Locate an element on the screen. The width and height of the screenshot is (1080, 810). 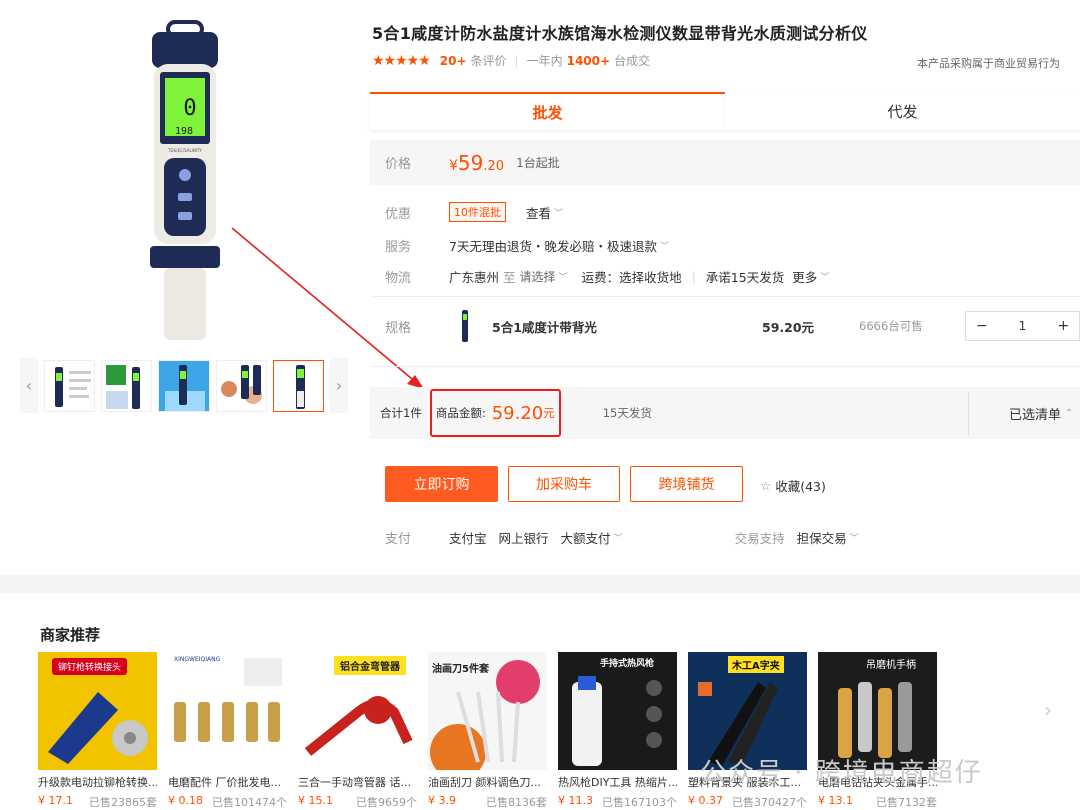
review-count: 20+ is located at coordinates (453, 61).